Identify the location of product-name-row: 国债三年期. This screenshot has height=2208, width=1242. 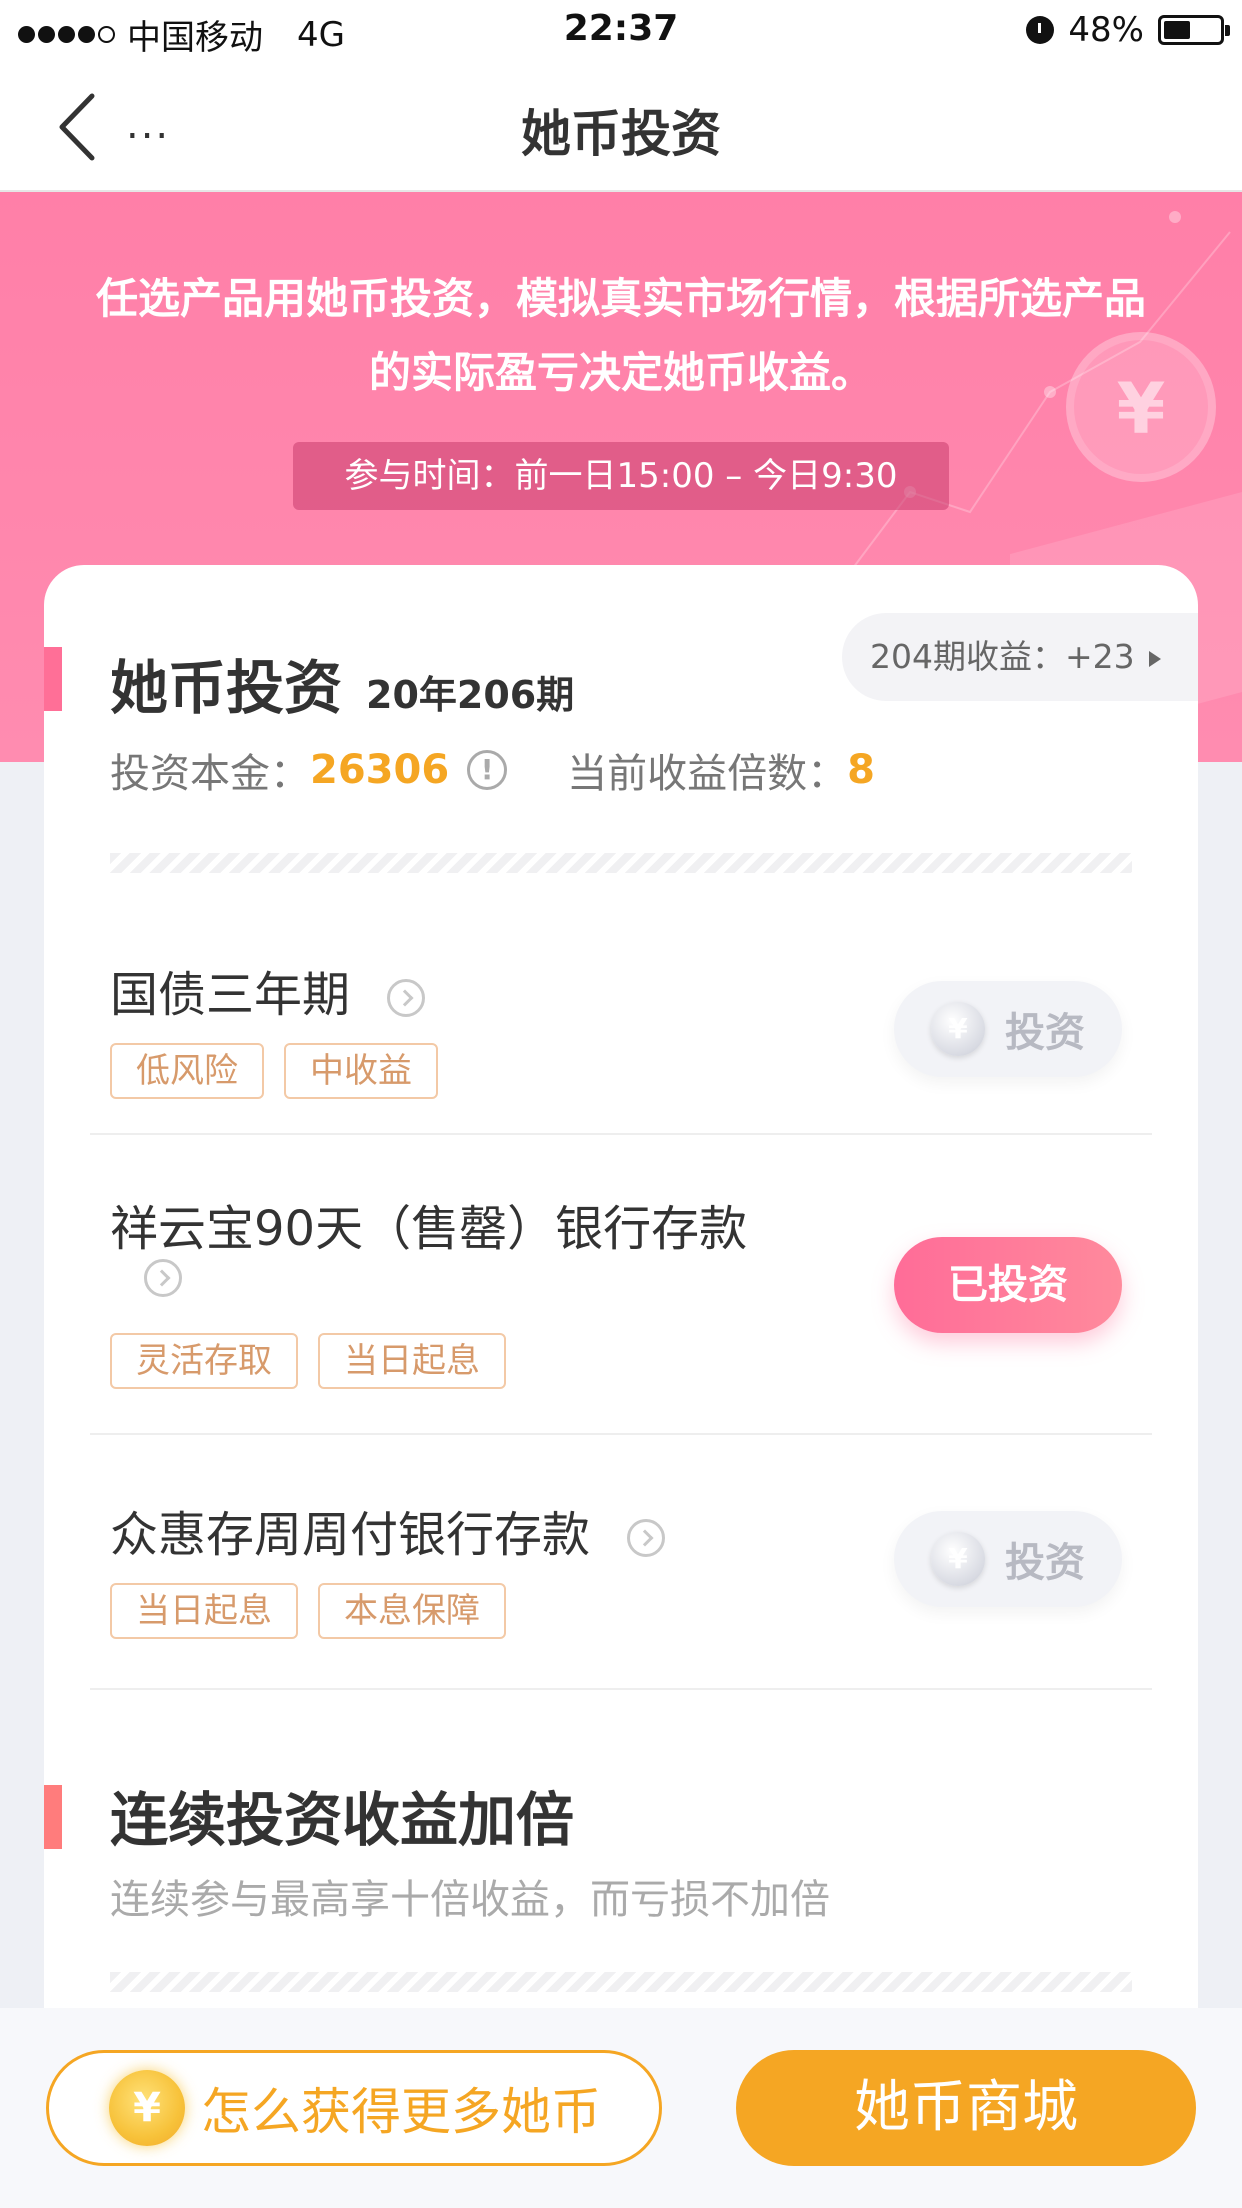
(268, 990).